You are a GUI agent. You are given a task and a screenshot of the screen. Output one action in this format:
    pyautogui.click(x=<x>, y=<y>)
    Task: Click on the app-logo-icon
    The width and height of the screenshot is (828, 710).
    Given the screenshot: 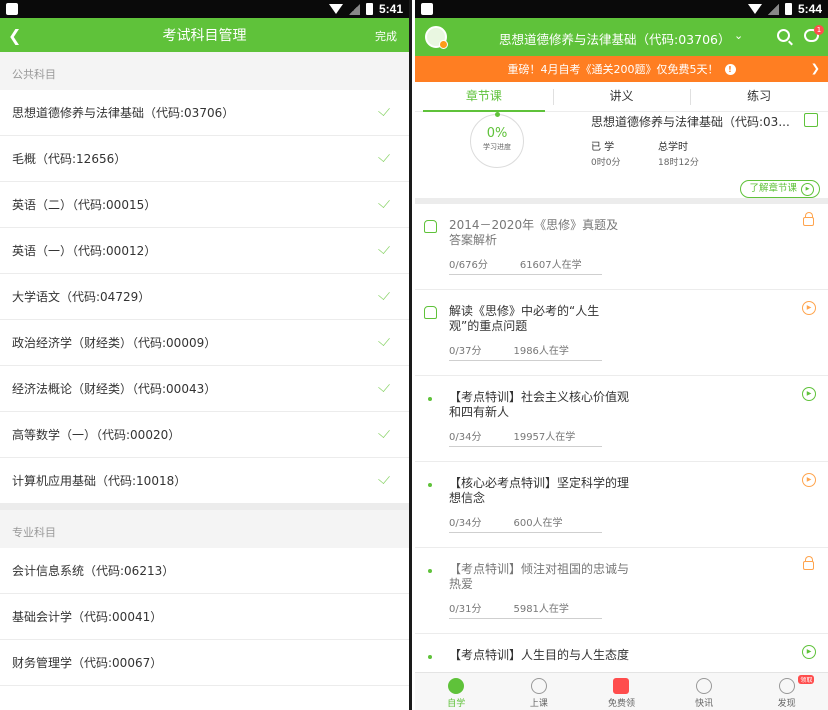 What is the action you would take?
    pyautogui.click(x=436, y=37)
    